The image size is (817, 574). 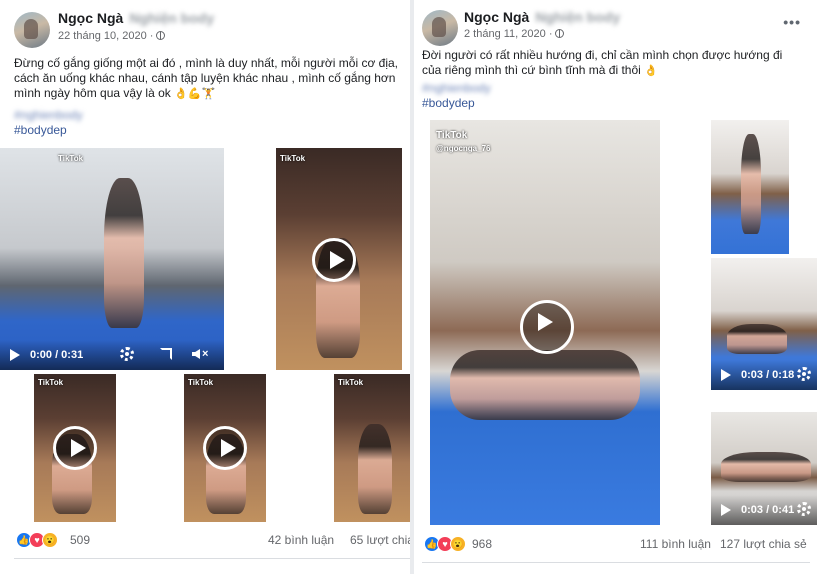 What do you see at coordinates (166, 354) in the screenshot?
I see `expand-icon` at bounding box center [166, 354].